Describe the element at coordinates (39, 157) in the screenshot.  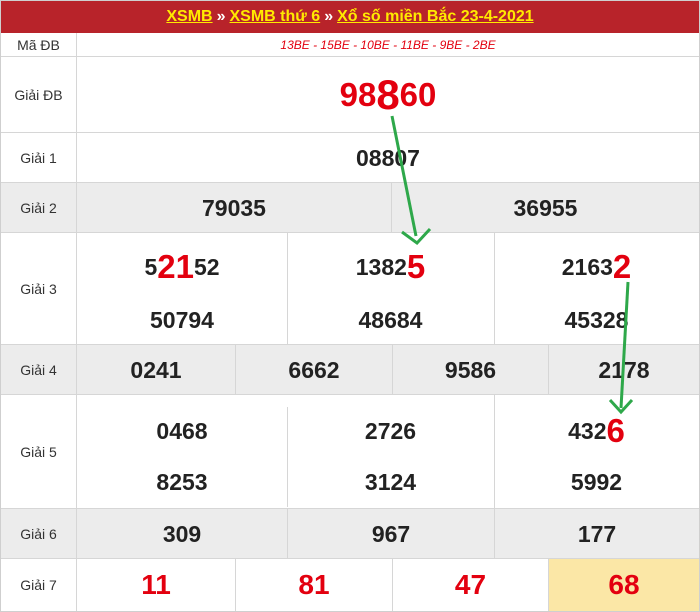
I see `row-label: Giải 1` at that location.